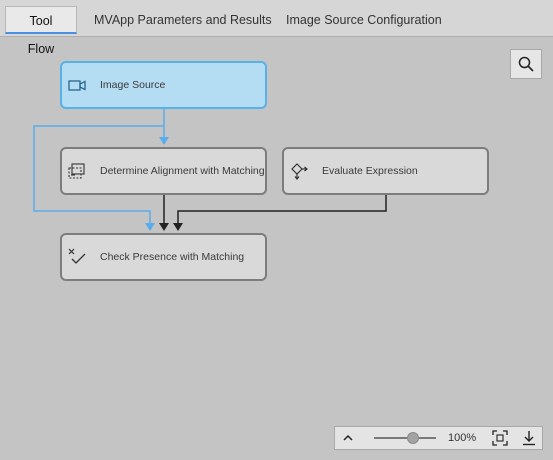  I want to click on tab-image-source-configuration: Image Source Configuration, so click(364, 20).